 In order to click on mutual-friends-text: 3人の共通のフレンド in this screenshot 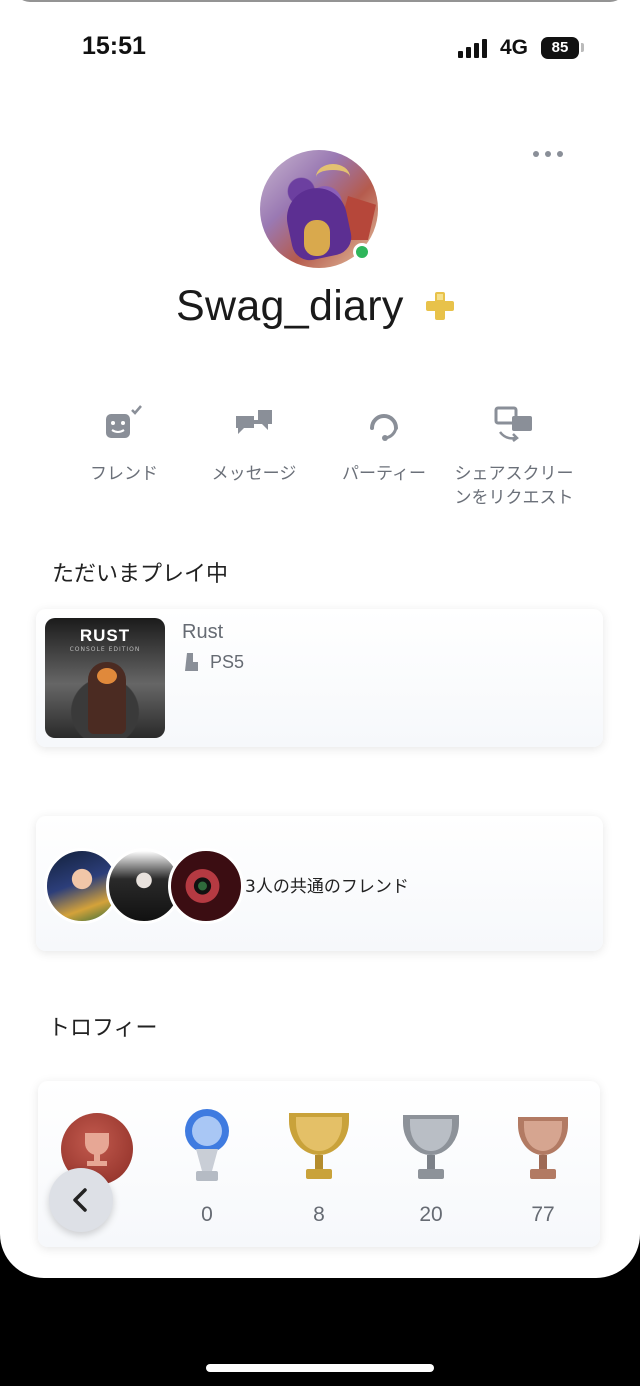, I will do `click(327, 887)`.